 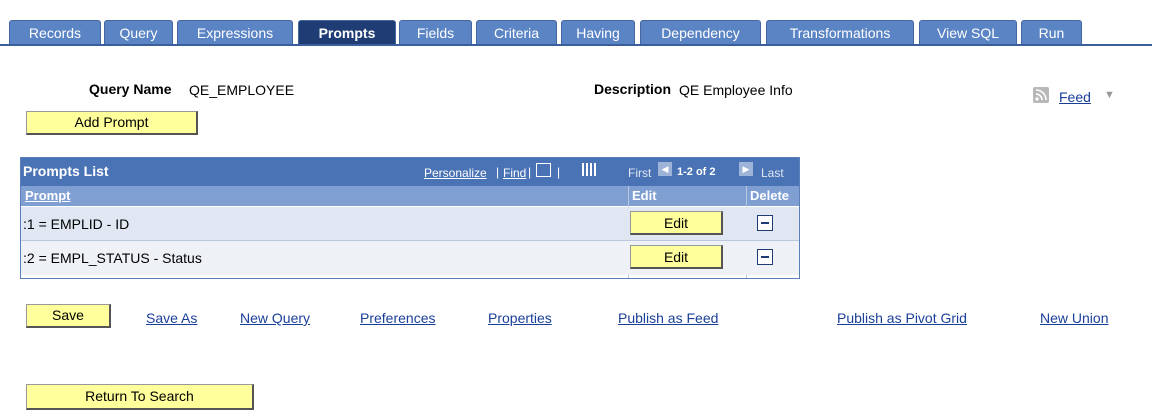 What do you see at coordinates (598, 32) in the screenshot?
I see `tab-having: Having` at bounding box center [598, 32].